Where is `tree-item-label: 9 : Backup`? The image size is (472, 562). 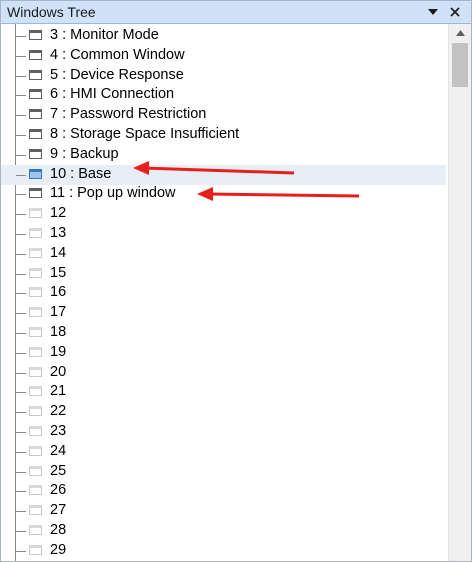
tree-item-label: 9 : Backup is located at coordinates (84, 153).